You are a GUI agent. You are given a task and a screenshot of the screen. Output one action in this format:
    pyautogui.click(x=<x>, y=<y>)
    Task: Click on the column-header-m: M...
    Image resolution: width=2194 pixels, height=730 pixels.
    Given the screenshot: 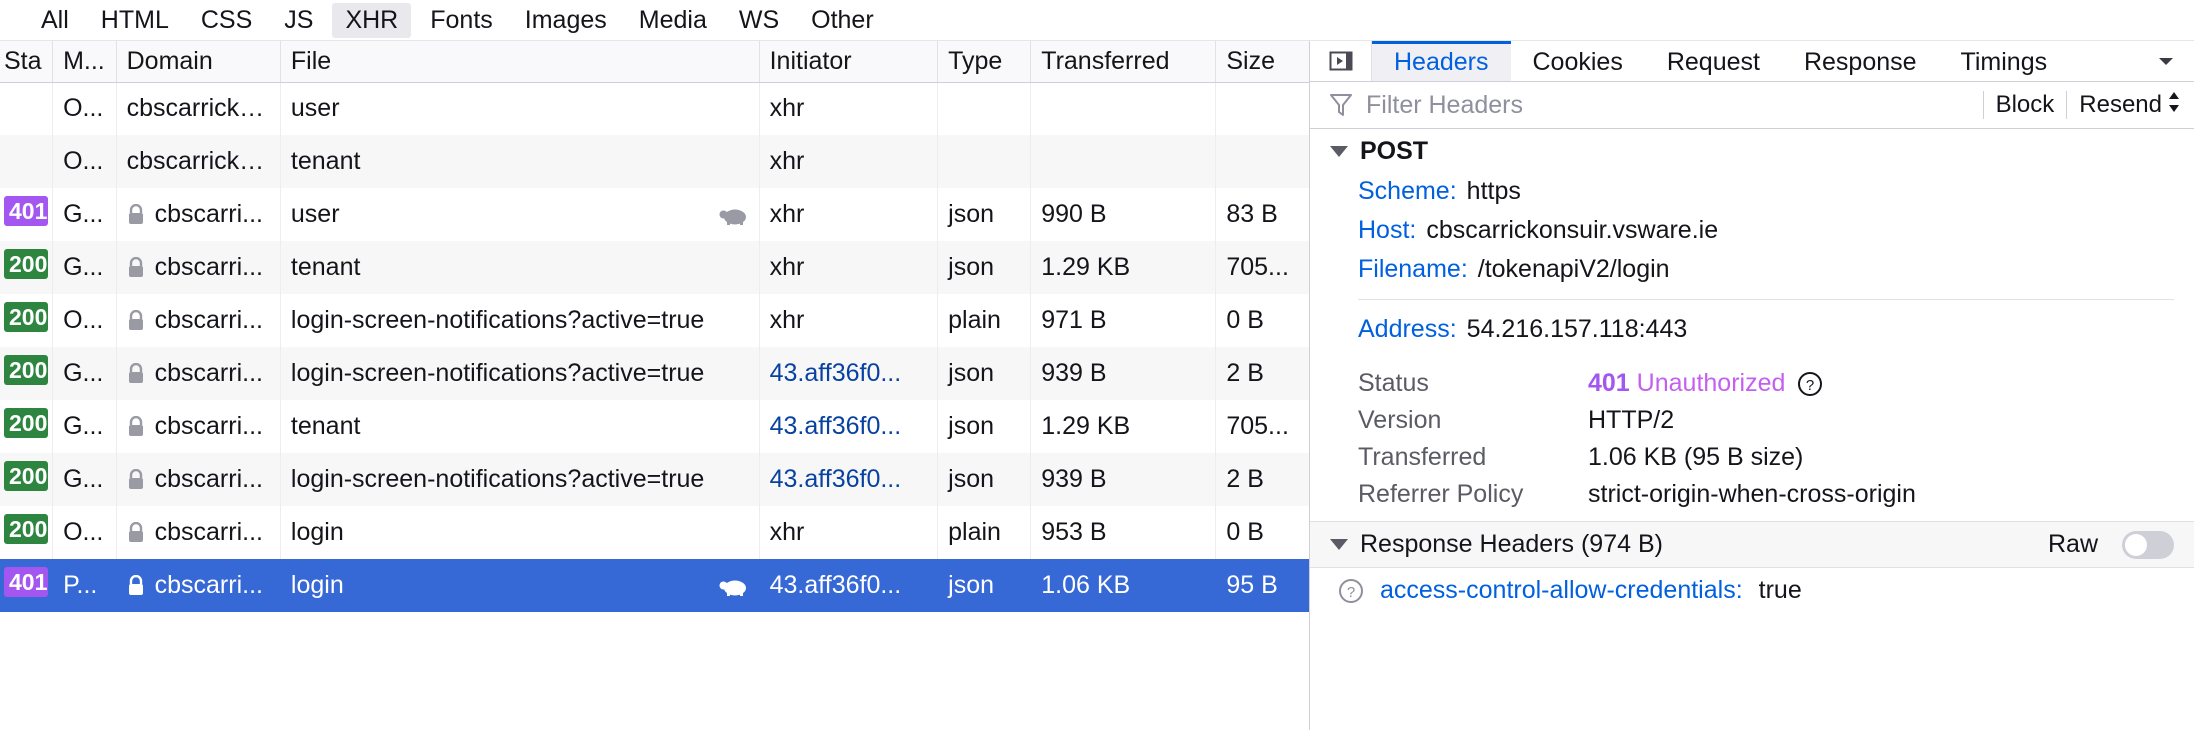 What is the action you would take?
    pyautogui.click(x=84, y=62)
    